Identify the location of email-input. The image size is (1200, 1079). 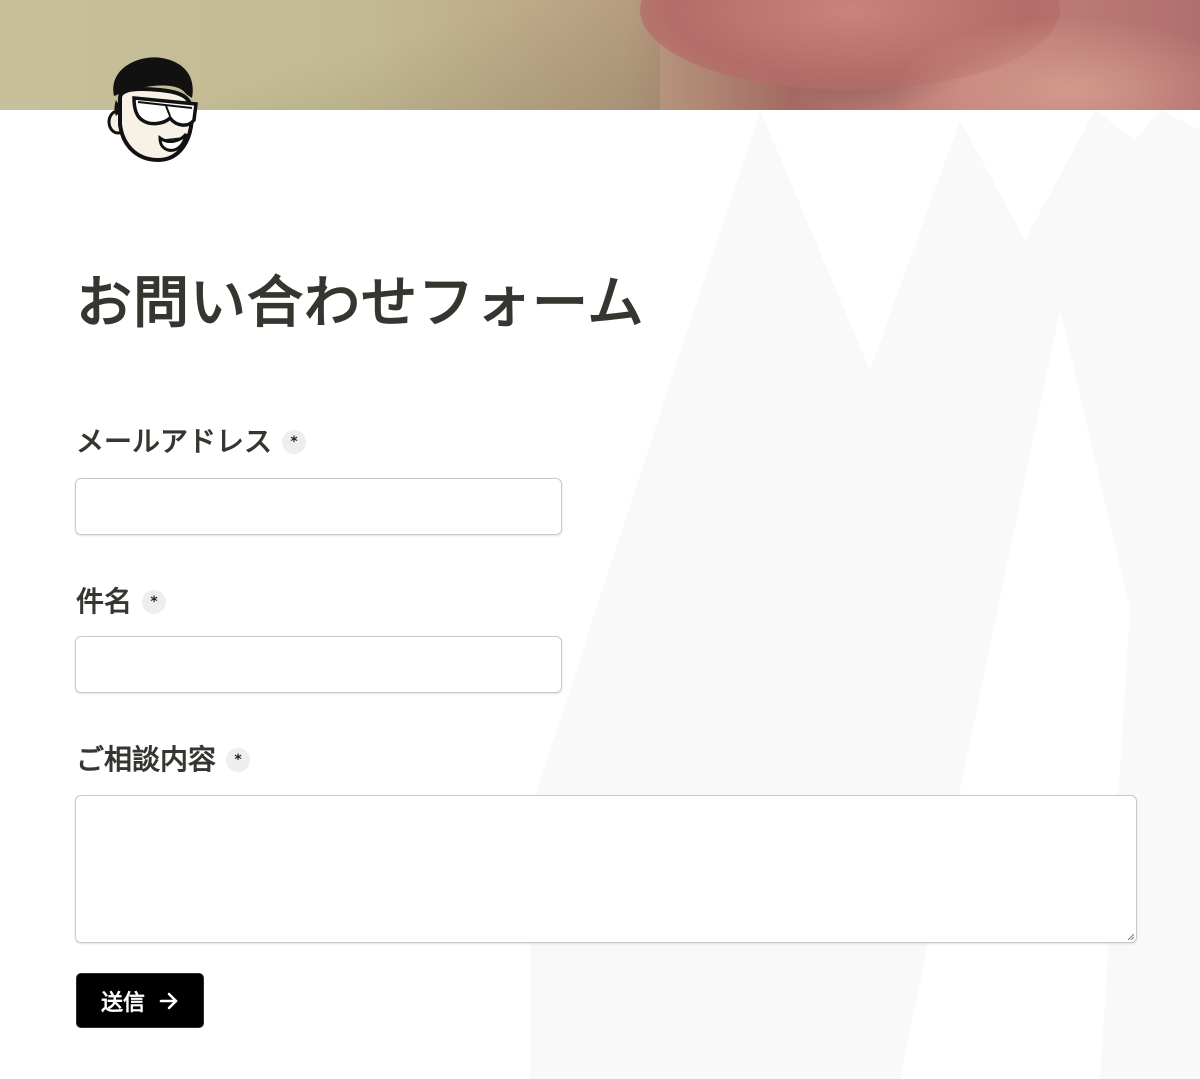
(318, 506).